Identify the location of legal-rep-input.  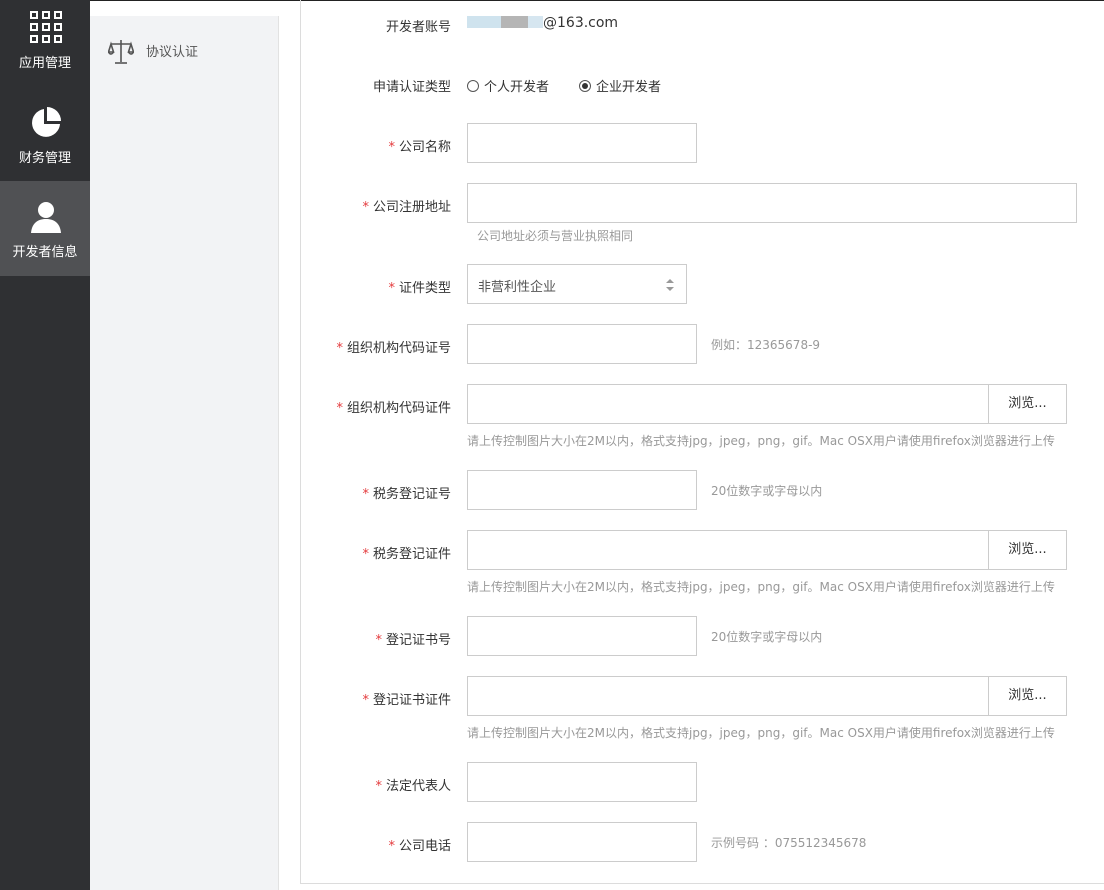
(582, 782).